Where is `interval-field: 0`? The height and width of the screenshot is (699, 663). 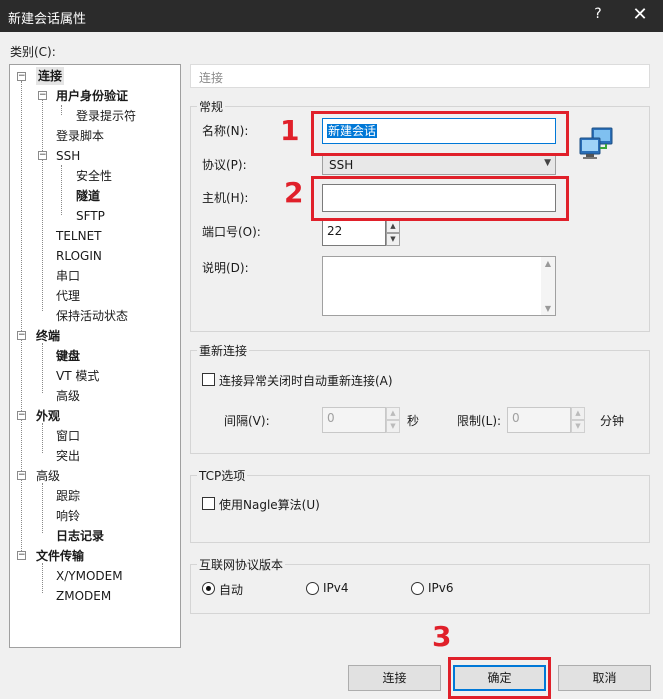 interval-field: 0 is located at coordinates (354, 420).